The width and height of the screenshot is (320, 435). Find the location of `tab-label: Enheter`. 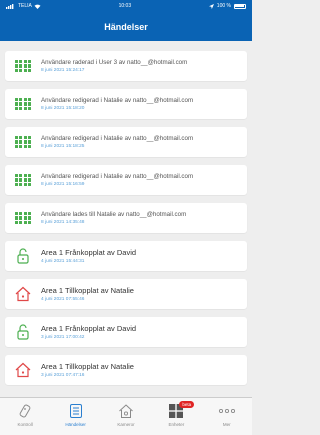

tab-label: Enheter is located at coordinates (176, 424).